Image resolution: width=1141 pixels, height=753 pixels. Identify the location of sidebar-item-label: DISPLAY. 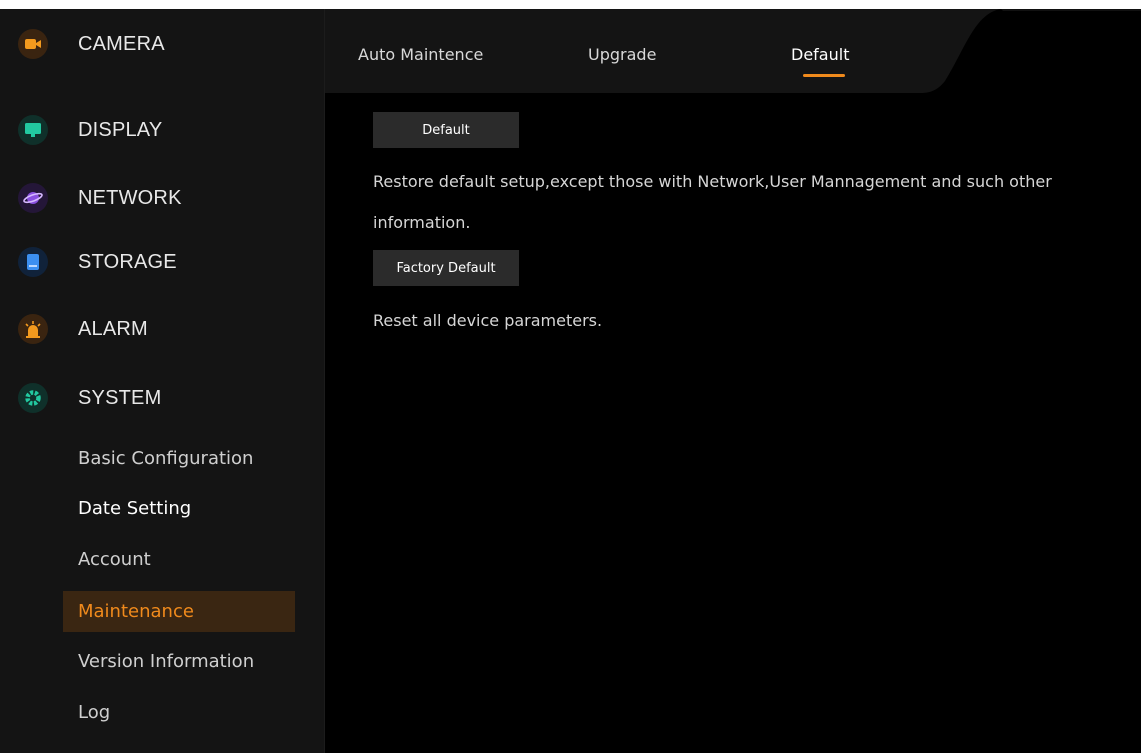
(120, 130).